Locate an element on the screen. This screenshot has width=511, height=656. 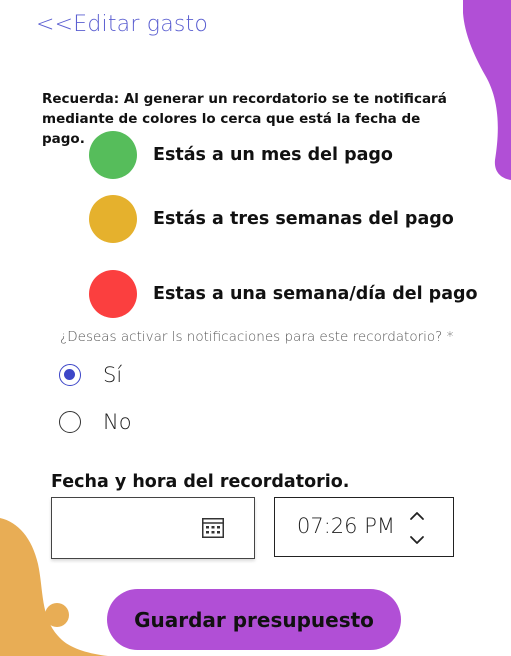
radio-button-no is located at coordinates (70, 422).